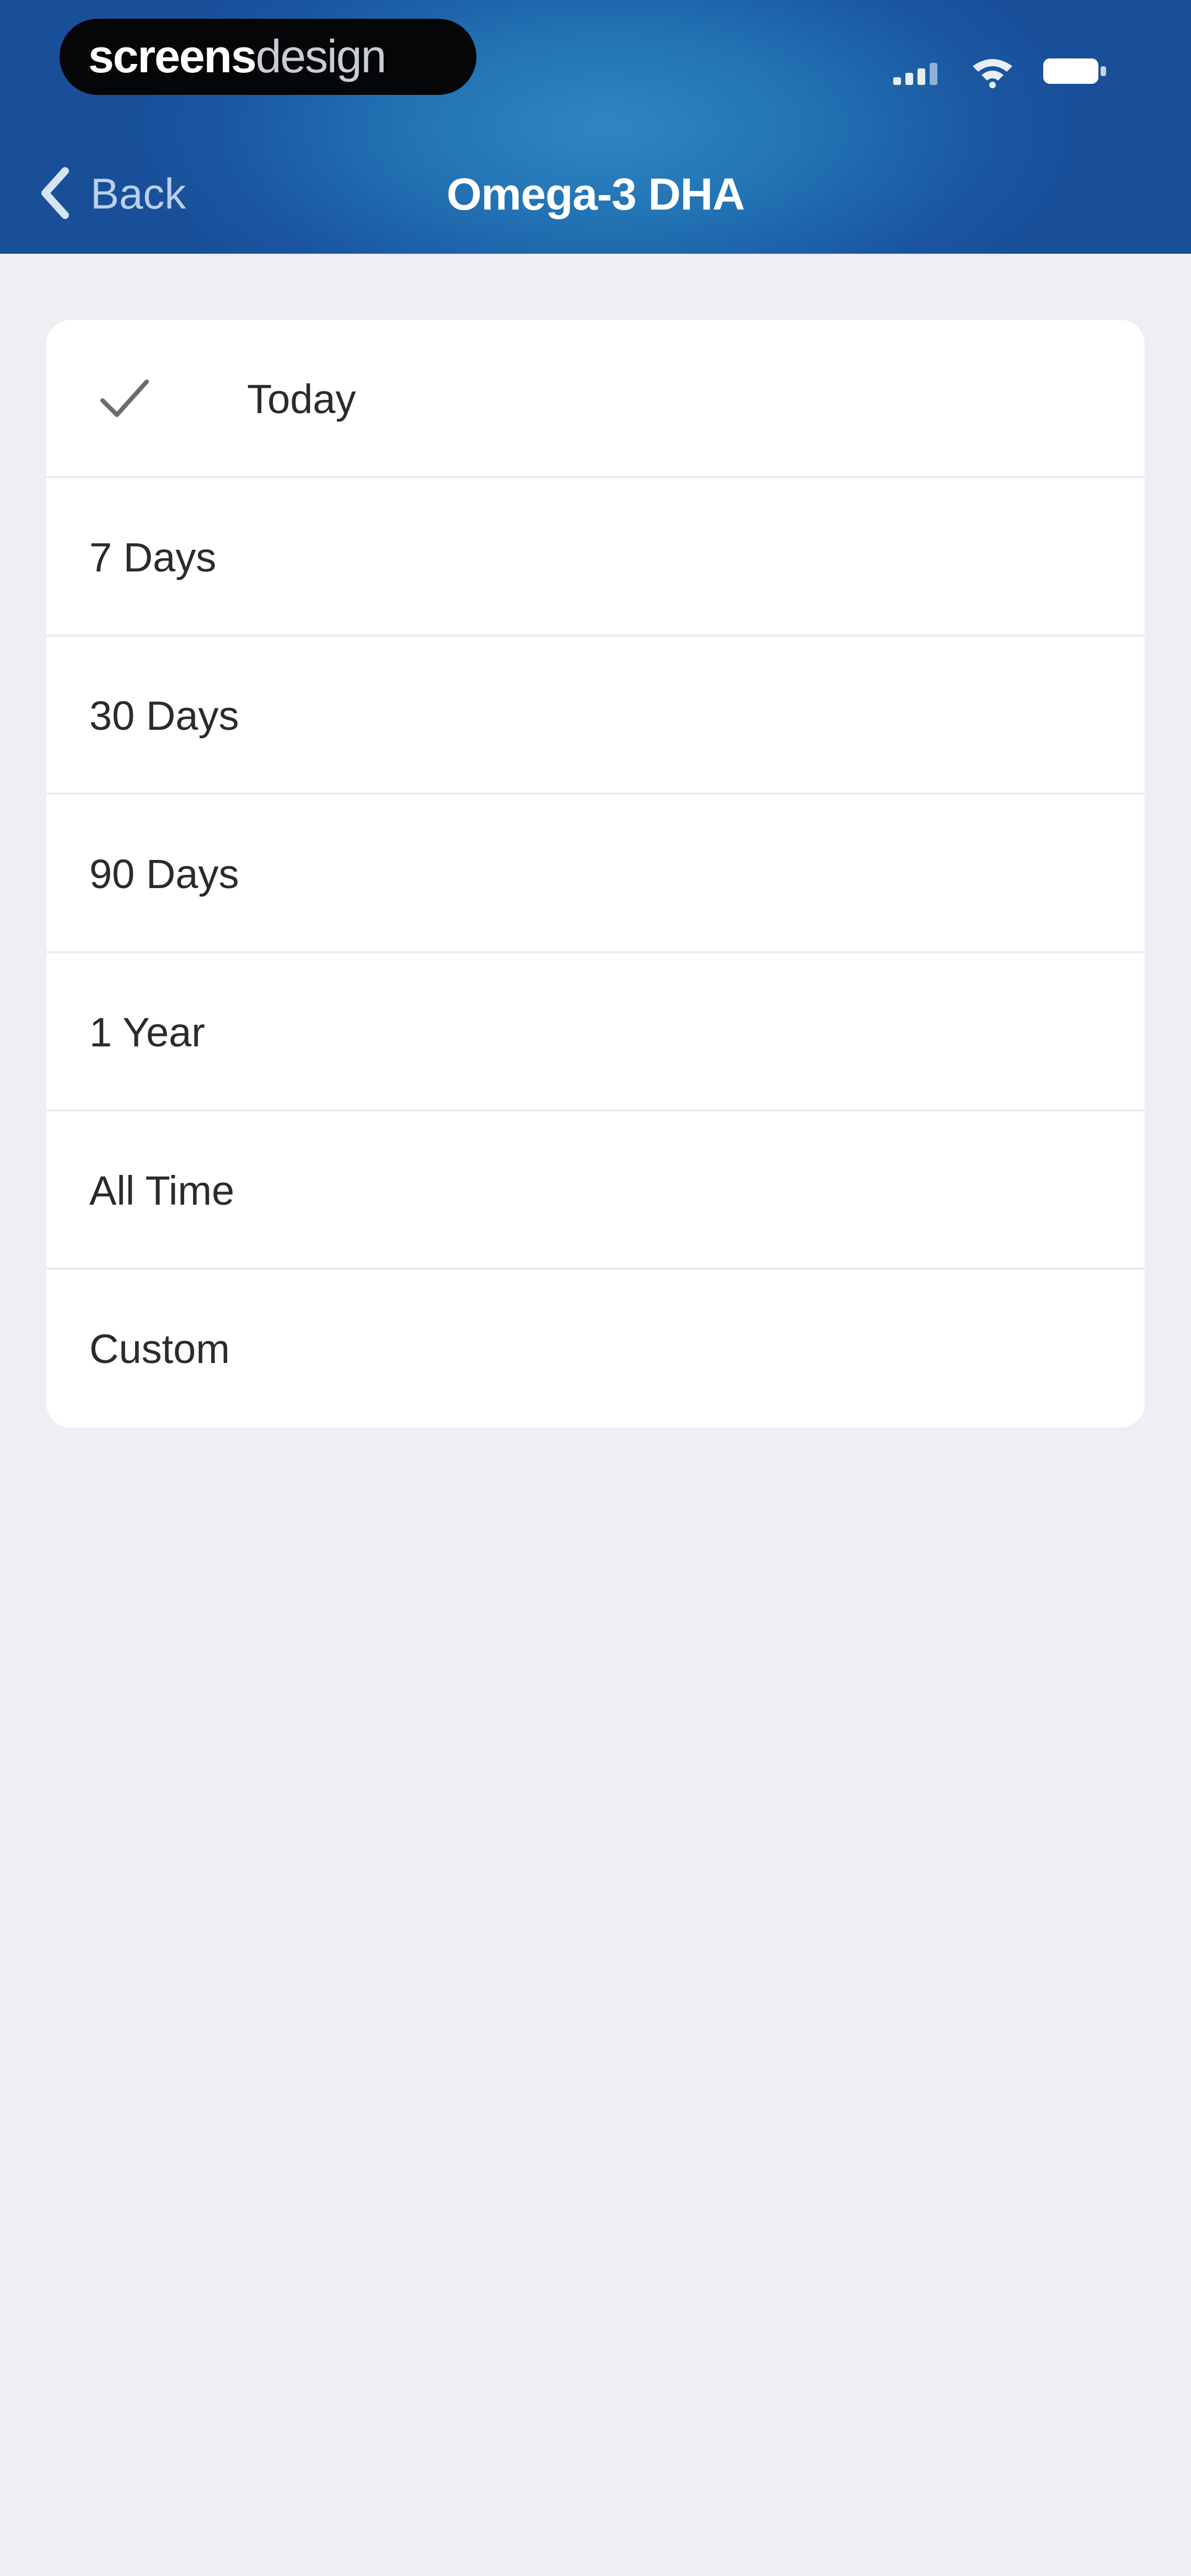 Image resolution: width=1191 pixels, height=2576 pixels. What do you see at coordinates (162, 1191) in the screenshot?
I see `list-item-label: All Time` at bounding box center [162, 1191].